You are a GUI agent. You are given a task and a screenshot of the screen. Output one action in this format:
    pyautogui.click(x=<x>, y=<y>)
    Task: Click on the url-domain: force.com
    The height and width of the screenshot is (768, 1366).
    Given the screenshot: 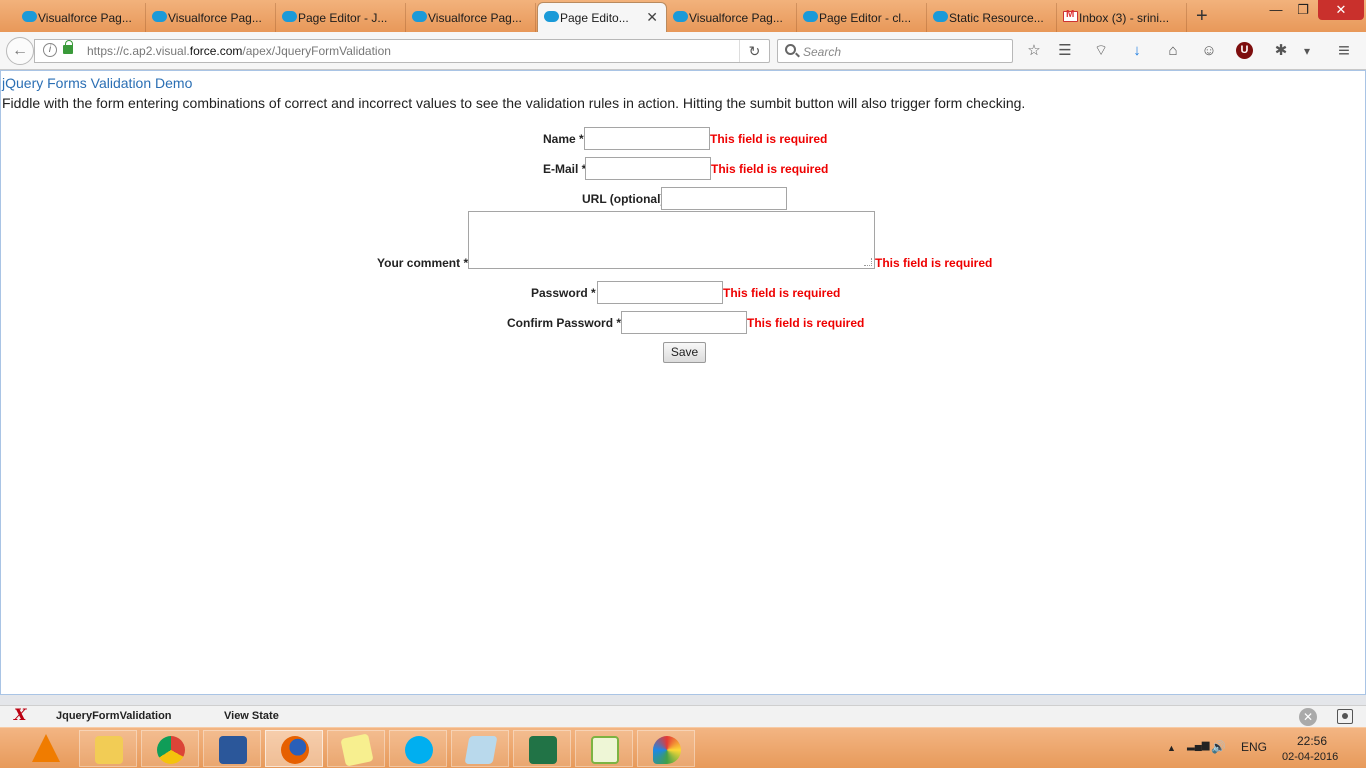 What is the action you would take?
    pyautogui.click(x=216, y=51)
    